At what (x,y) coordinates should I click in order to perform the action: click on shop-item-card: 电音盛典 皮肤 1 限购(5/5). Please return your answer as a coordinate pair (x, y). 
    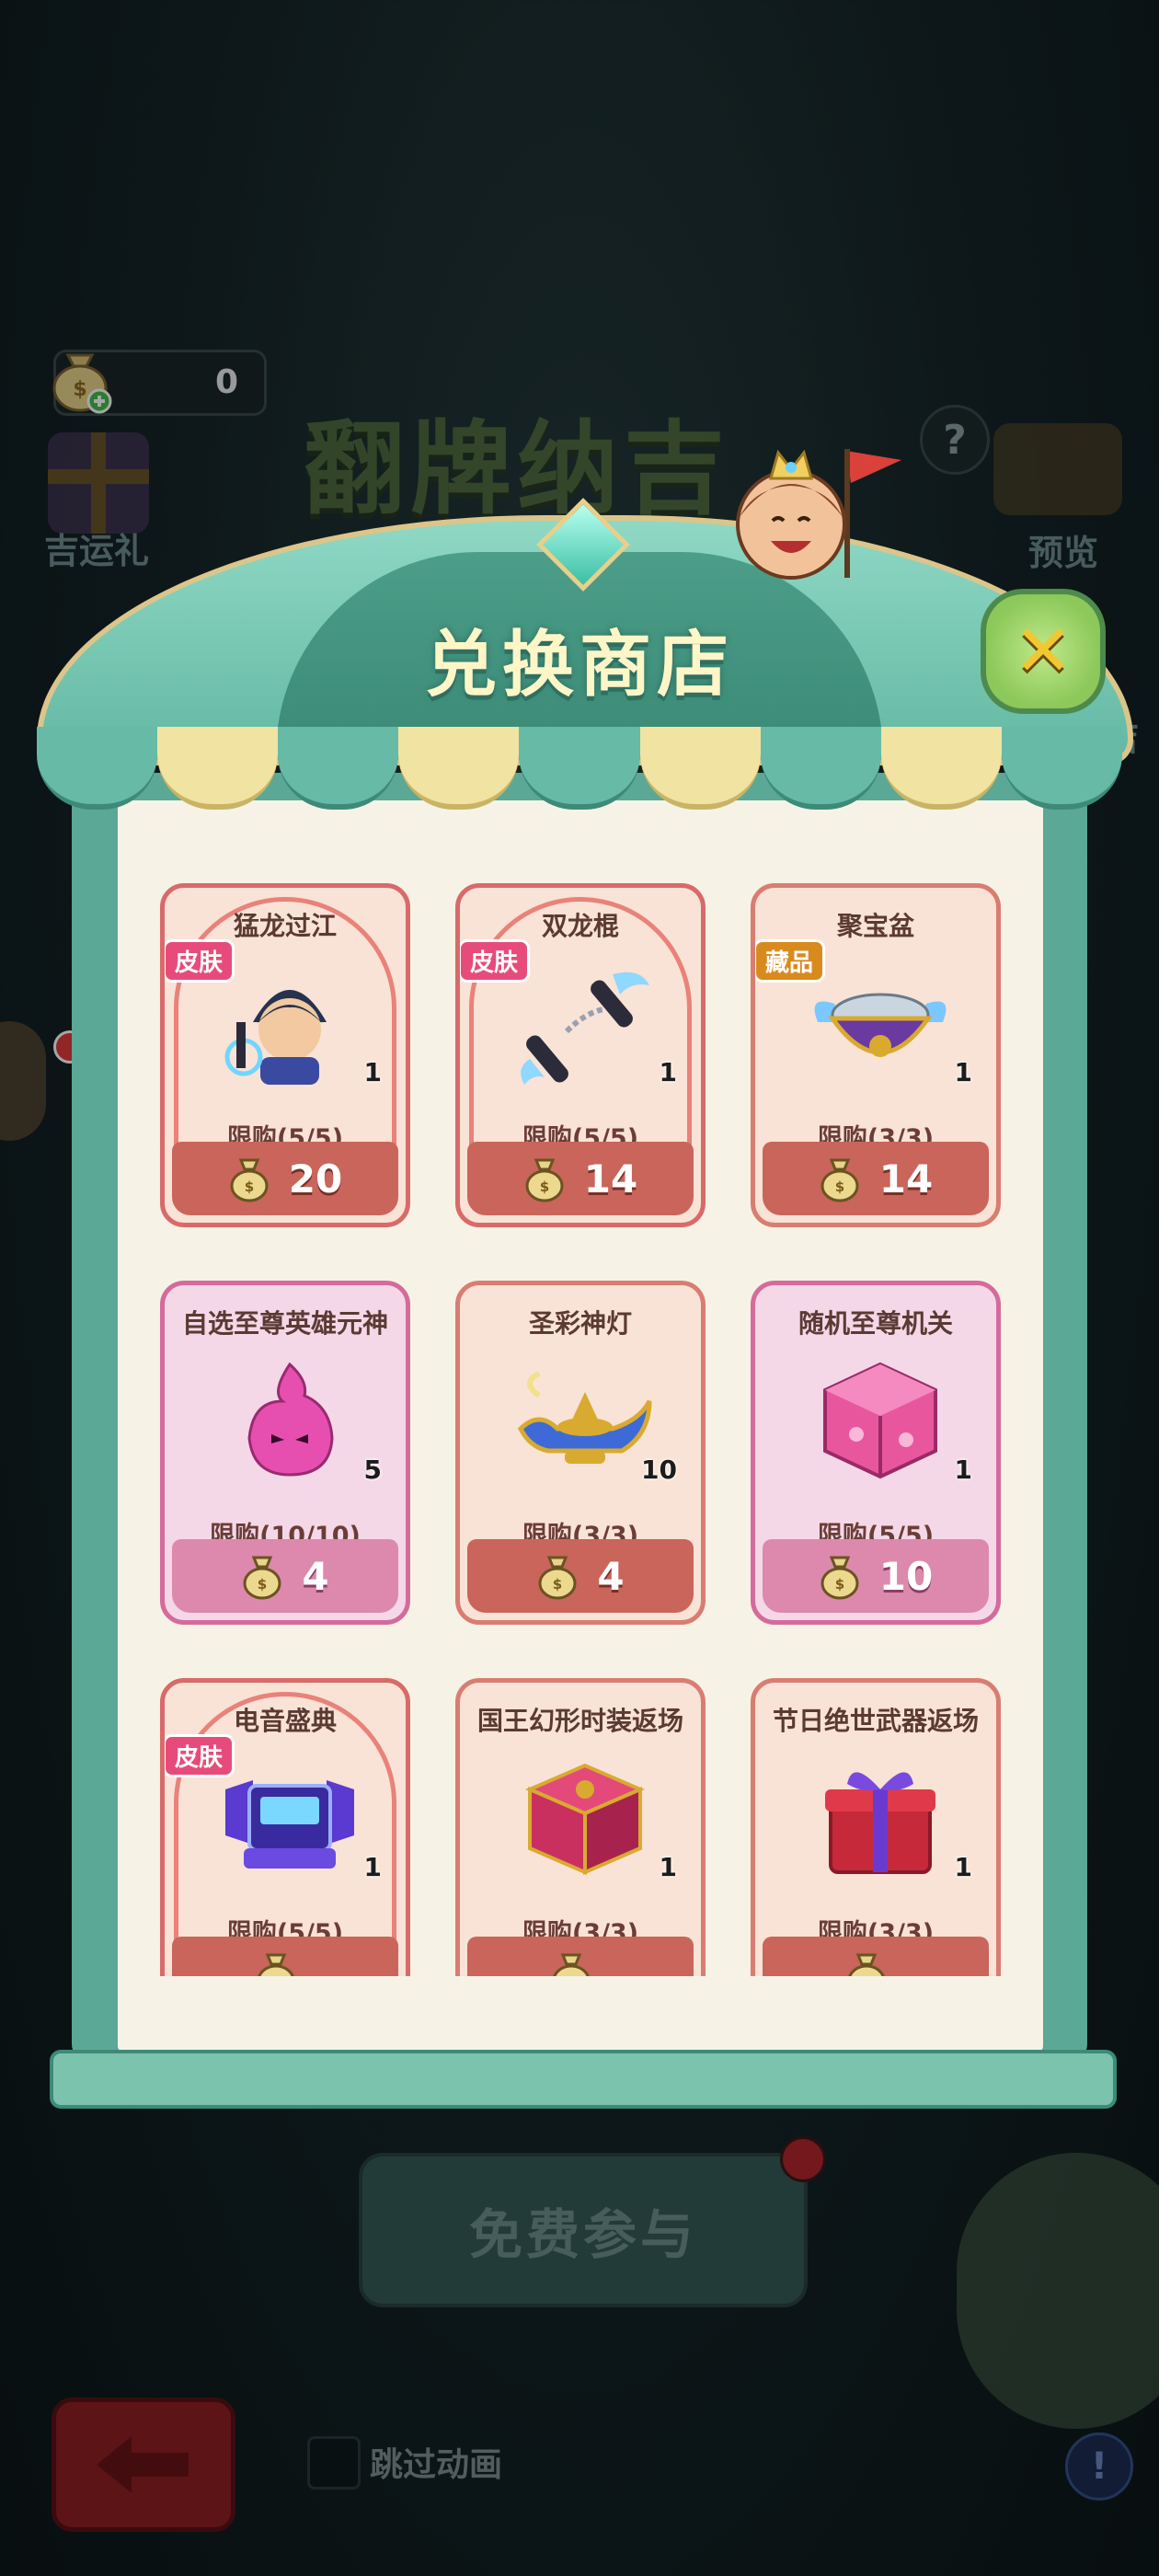
    Looking at the image, I should click on (285, 1827).